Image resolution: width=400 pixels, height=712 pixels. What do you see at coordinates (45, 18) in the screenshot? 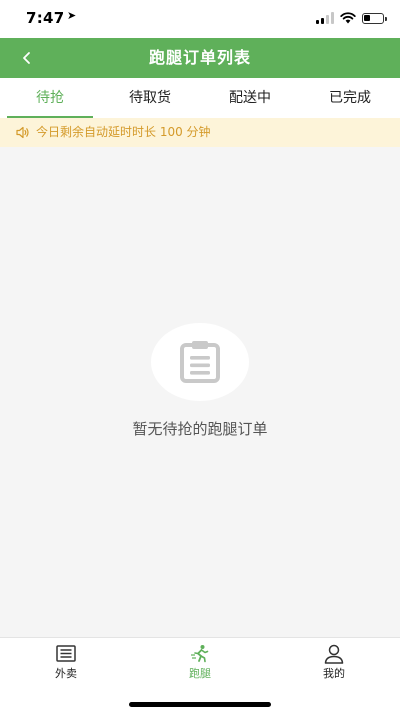
I see `status-time: 7:47` at bounding box center [45, 18].